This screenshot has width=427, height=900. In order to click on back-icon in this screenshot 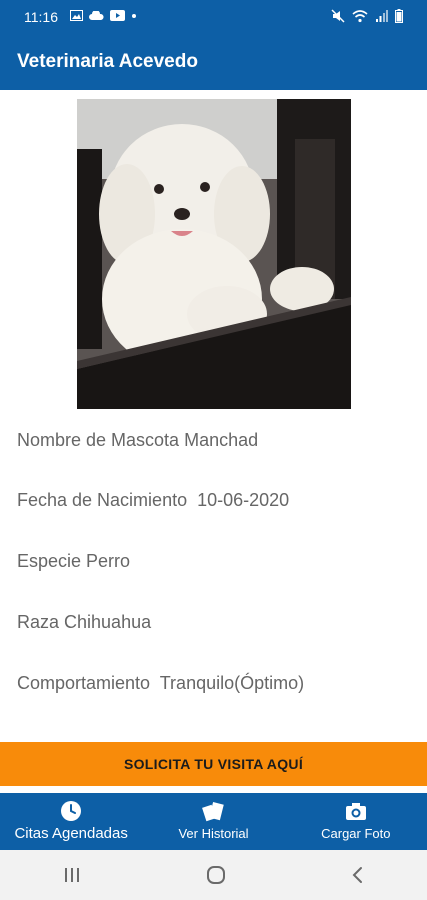, I will do `click(358, 875)`.